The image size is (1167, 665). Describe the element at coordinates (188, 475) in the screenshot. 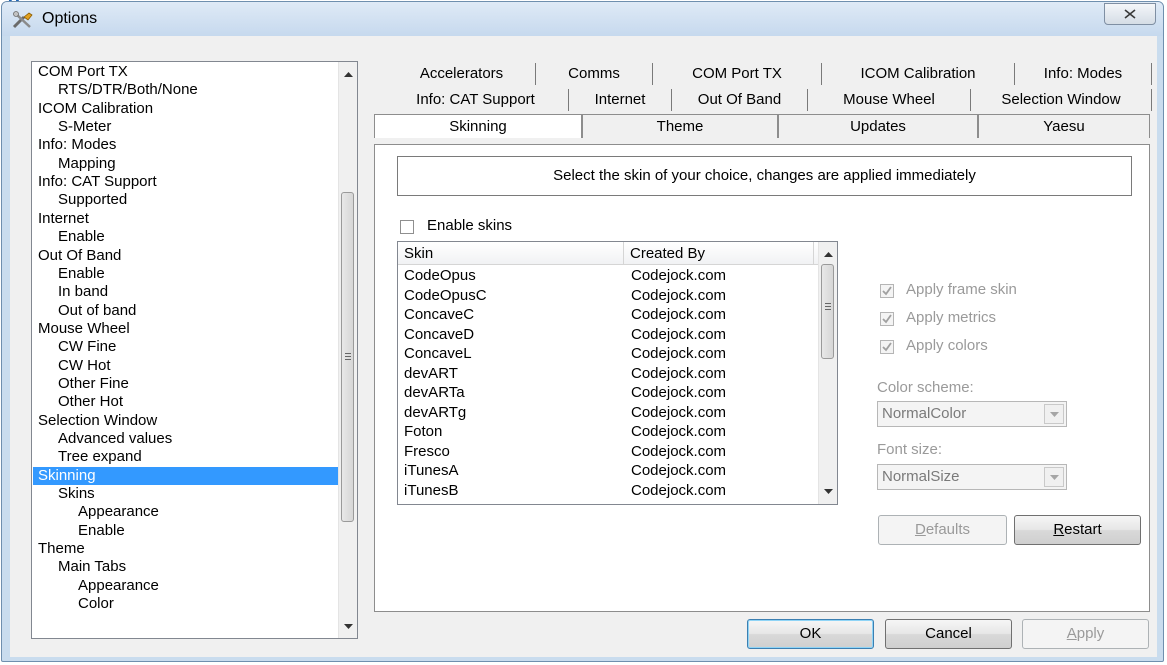

I see `tree-item: Skinning` at that location.